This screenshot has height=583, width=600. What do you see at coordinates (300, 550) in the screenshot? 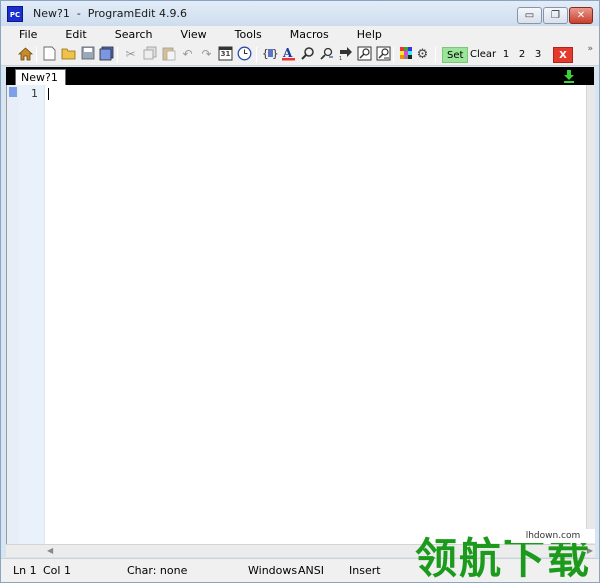
I see `horizontal-scrollbar: ◀ ▶` at bounding box center [300, 550].